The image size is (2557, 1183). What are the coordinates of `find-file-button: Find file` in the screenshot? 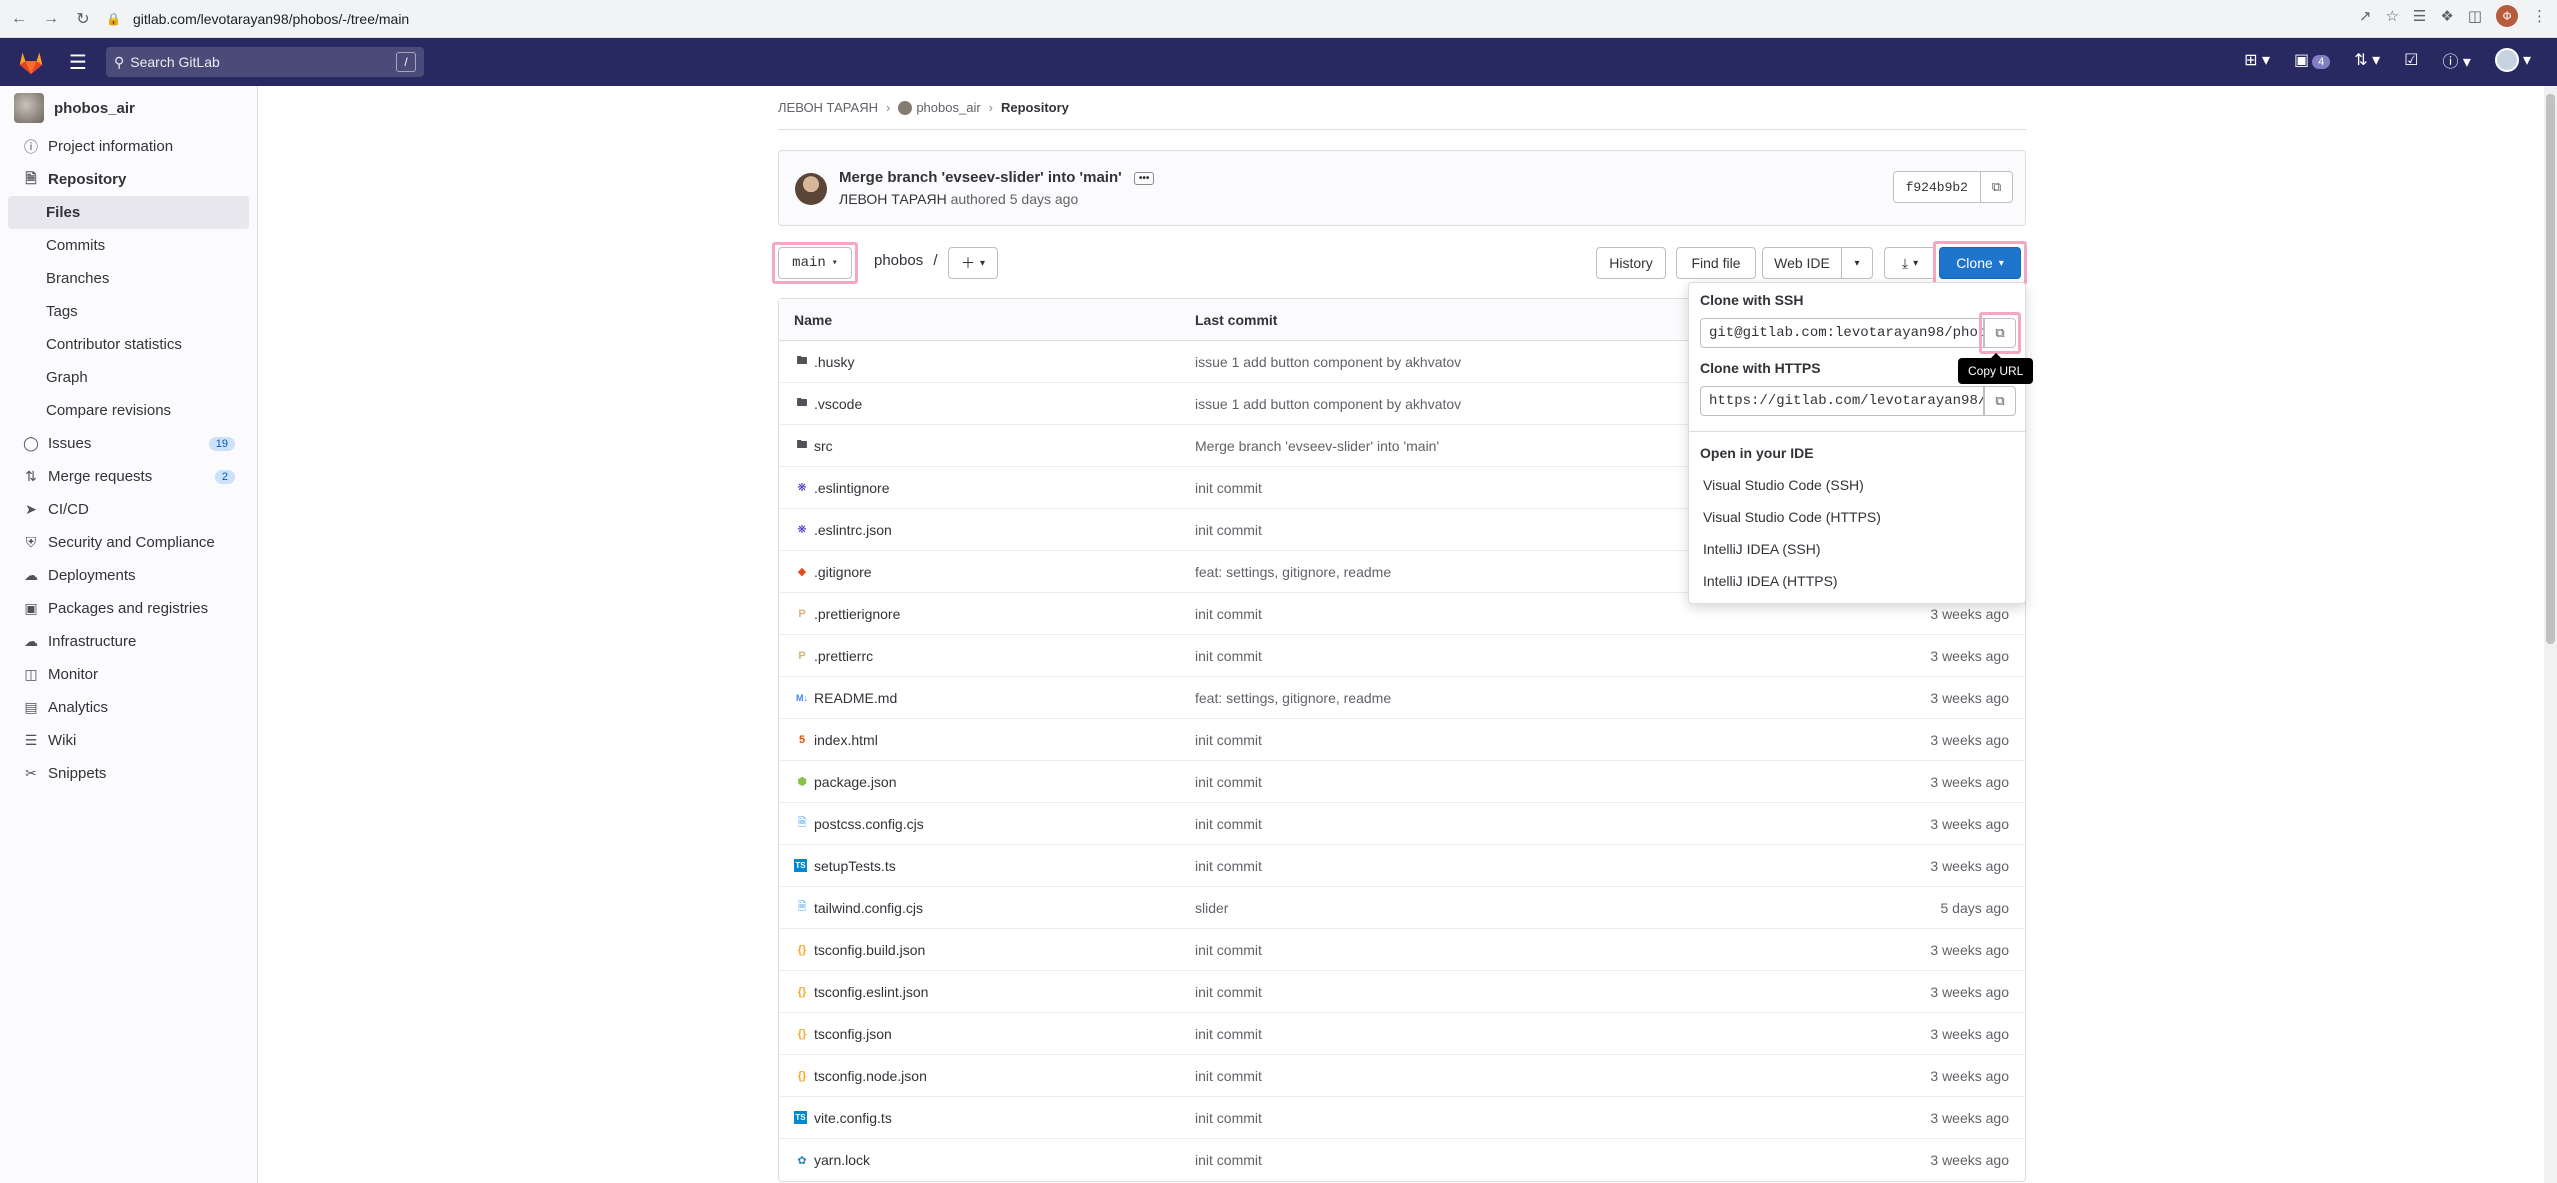 It's located at (1716, 263).